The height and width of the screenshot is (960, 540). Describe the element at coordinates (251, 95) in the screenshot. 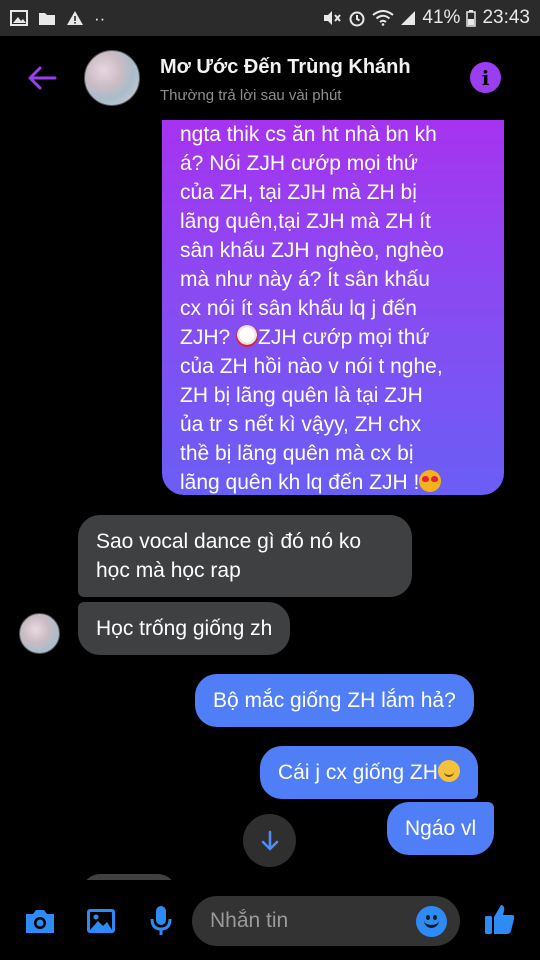

I see `contact-status: Thường trả lời sau vài phút` at that location.